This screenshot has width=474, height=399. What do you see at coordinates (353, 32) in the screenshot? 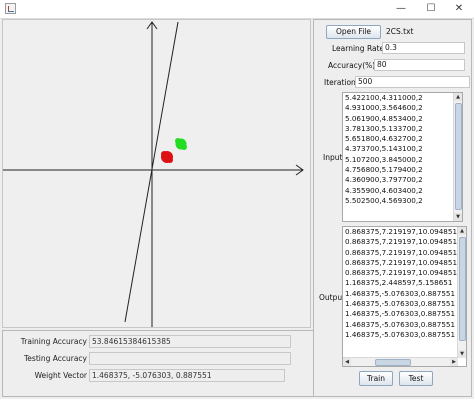
I see `open-file-button: Open File` at bounding box center [353, 32].